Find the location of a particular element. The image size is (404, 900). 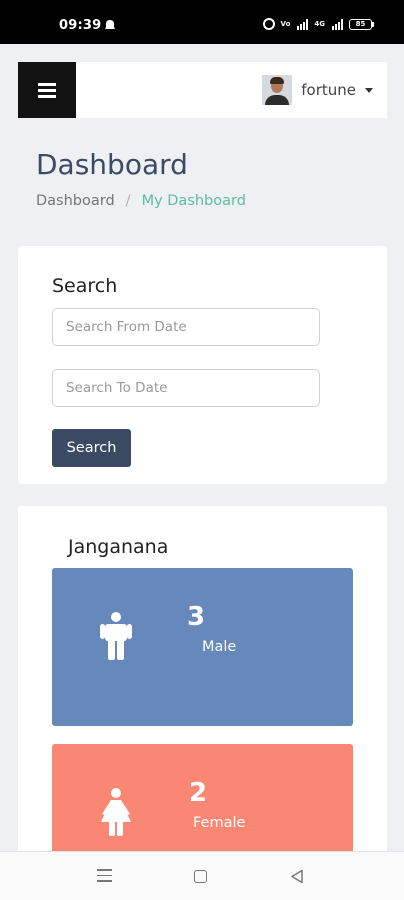

stats-heading: Janganana is located at coordinates (118, 547).